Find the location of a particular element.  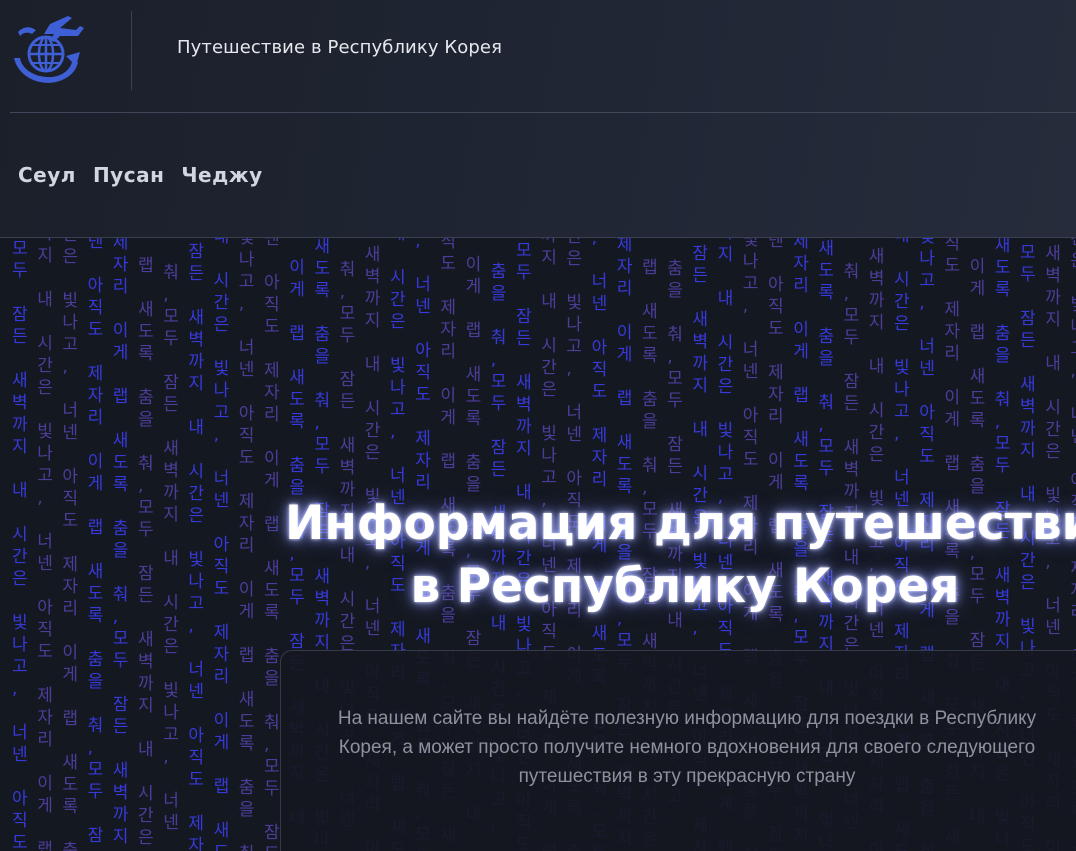

nav-link-busan: Пусан is located at coordinates (128, 175).